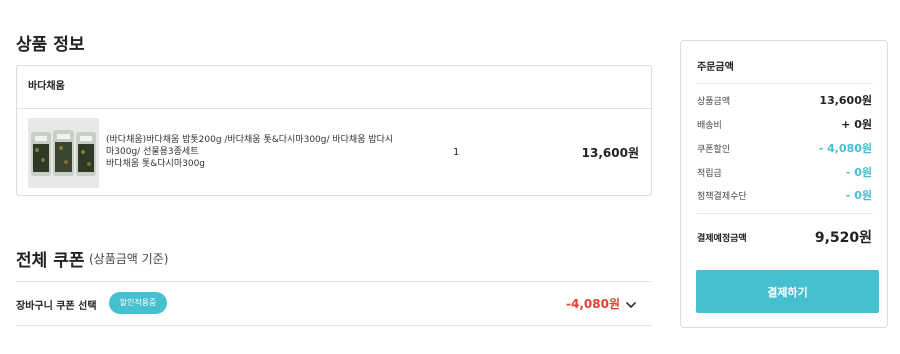  Describe the element at coordinates (709, 174) in the screenshot. I see `summary-label-points: 적립금` at that location.